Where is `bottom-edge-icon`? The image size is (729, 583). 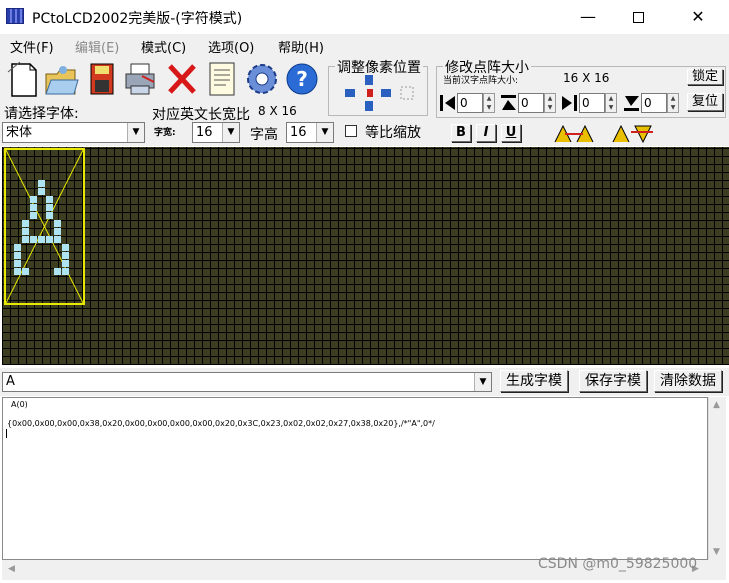 bottom-edge-icon is located at coordinates (631, 103).